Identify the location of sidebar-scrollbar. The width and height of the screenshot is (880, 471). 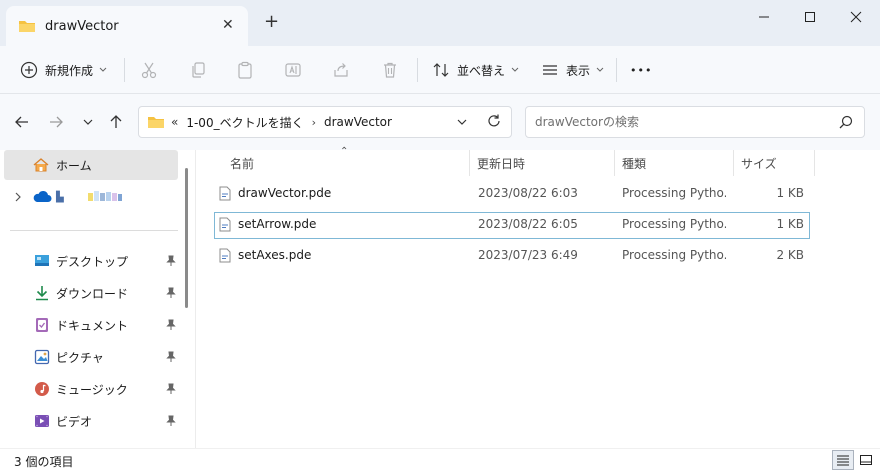
(186, 238).